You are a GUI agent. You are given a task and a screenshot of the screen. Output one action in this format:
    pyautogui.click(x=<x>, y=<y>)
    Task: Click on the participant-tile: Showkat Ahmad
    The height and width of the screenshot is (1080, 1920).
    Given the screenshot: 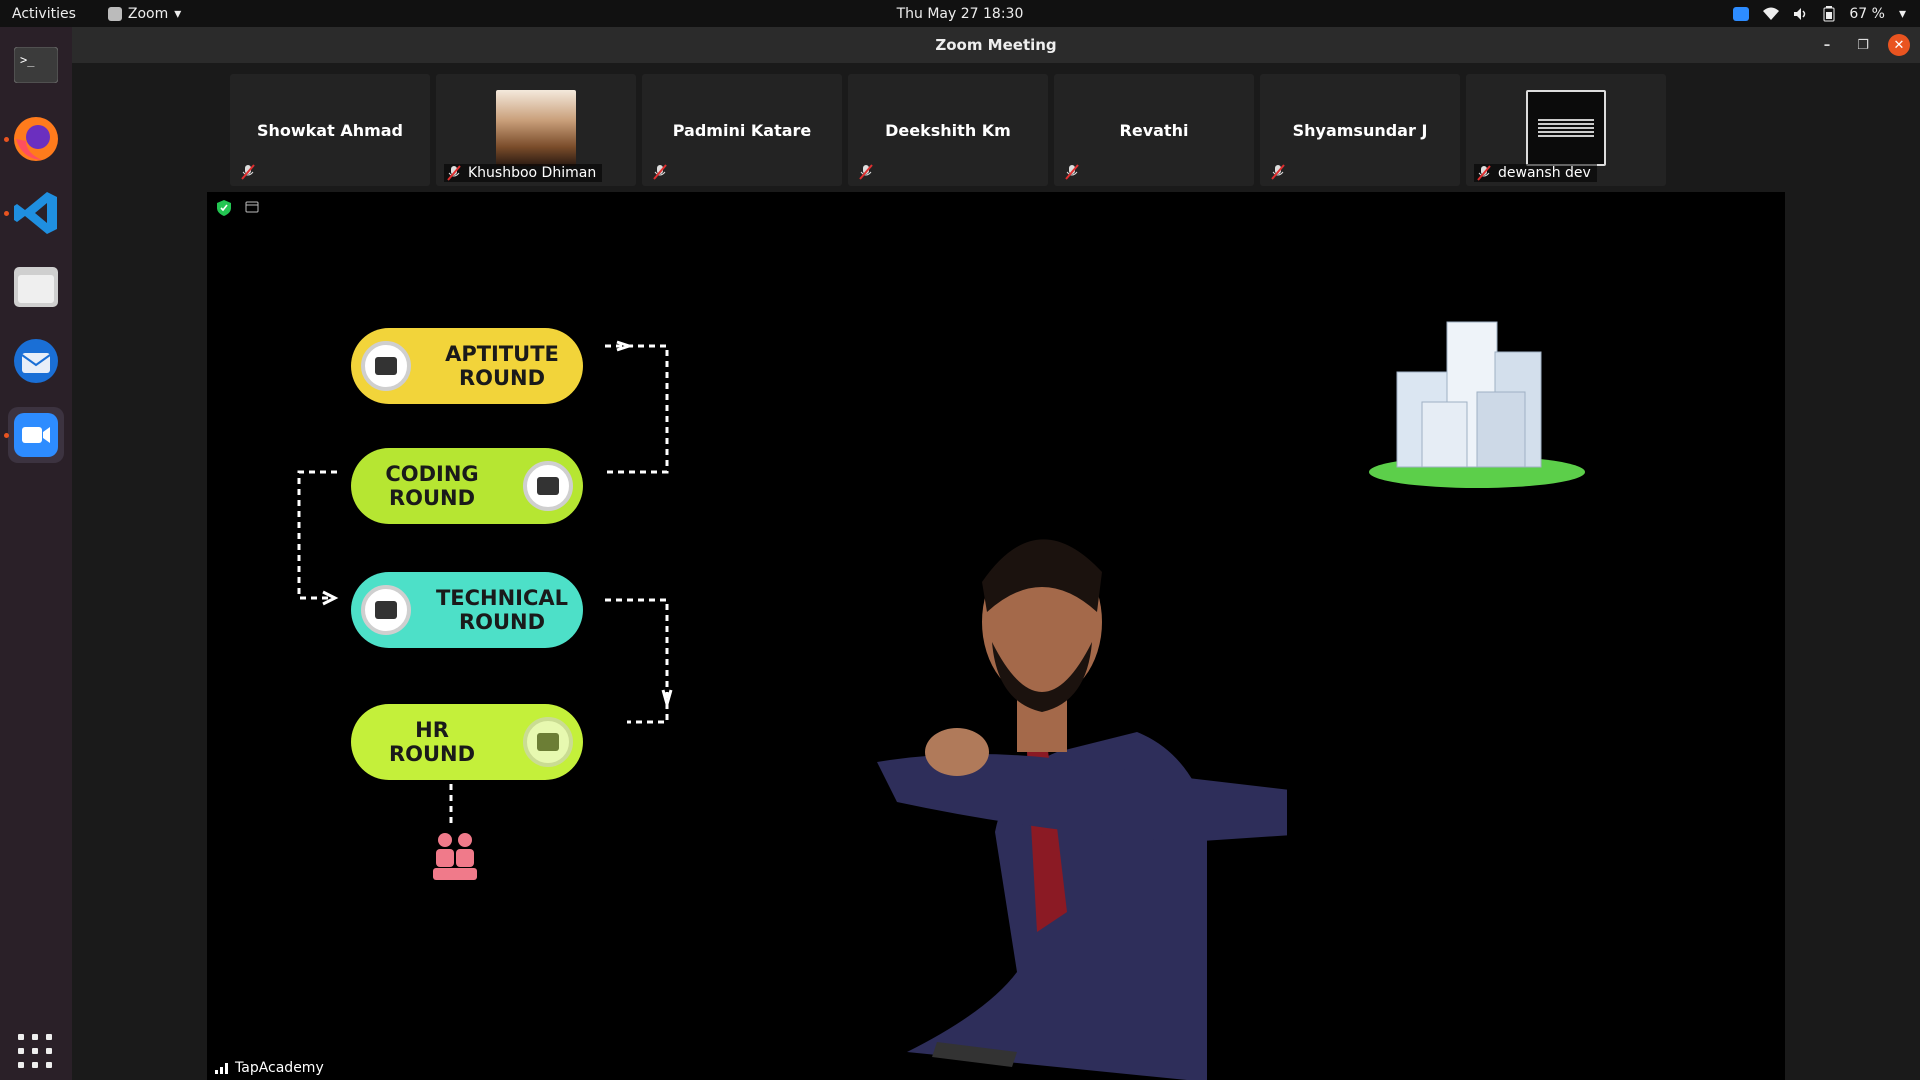 What is the action you would take?
    pyautogui.click(x=330, y=130)
    